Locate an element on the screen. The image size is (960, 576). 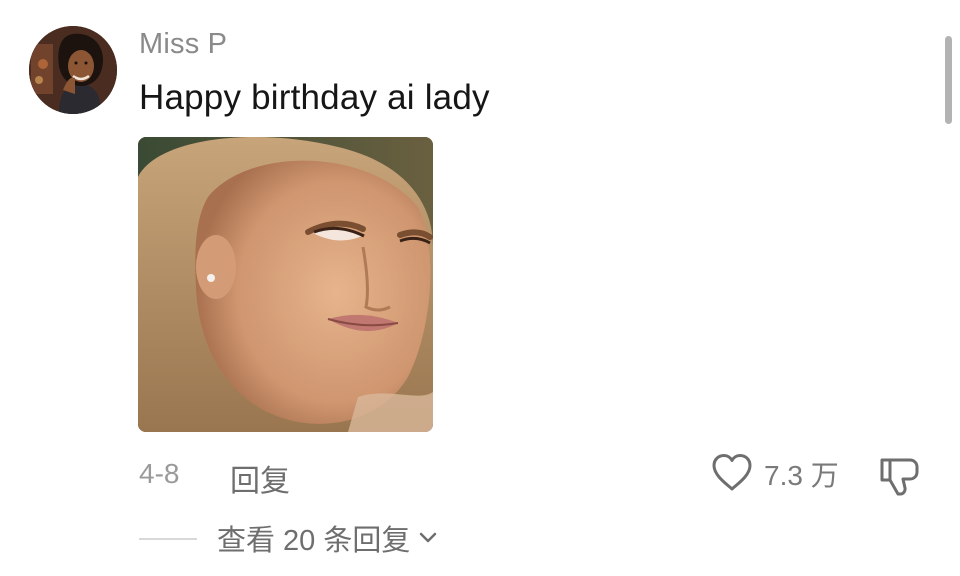
replies-divider is located at coordinates (168, 539).